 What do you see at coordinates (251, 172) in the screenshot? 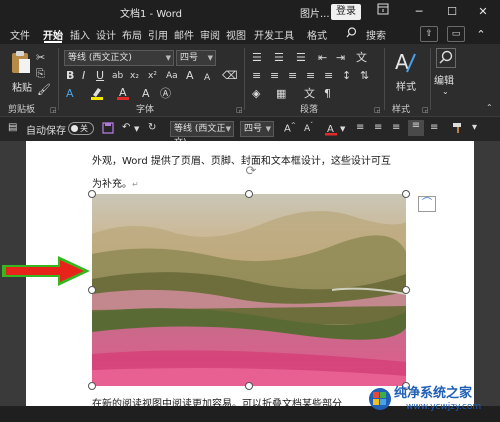
I see `rotate-handle-icon: ⟳` at bounding box center [251, 172].